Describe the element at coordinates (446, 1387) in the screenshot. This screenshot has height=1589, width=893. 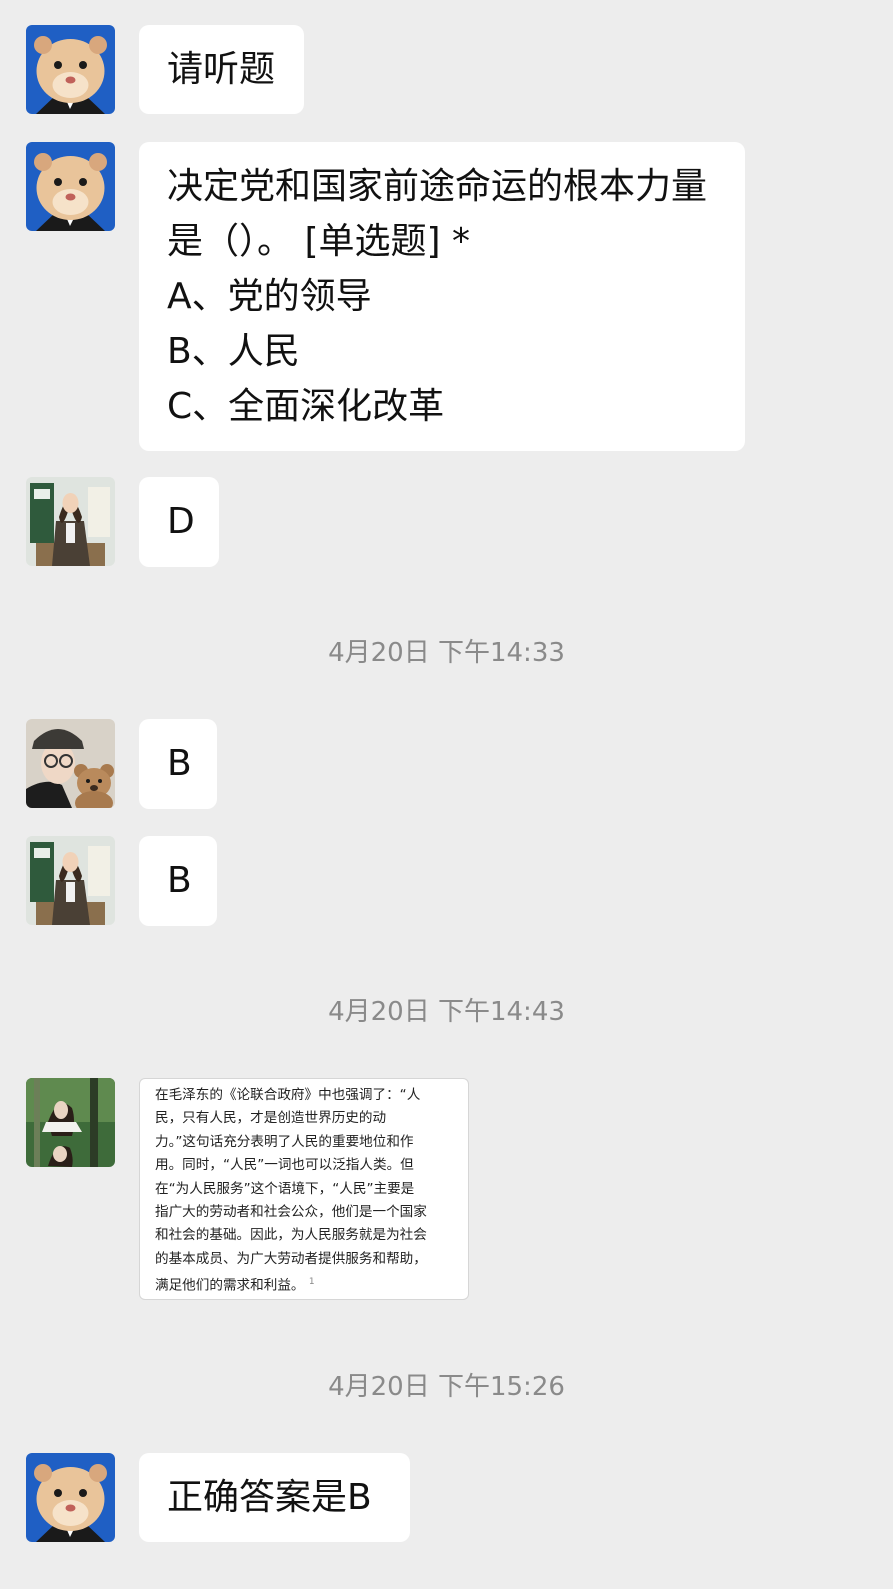
I see `timestamp: 4月20日 下午15:26` at that location.